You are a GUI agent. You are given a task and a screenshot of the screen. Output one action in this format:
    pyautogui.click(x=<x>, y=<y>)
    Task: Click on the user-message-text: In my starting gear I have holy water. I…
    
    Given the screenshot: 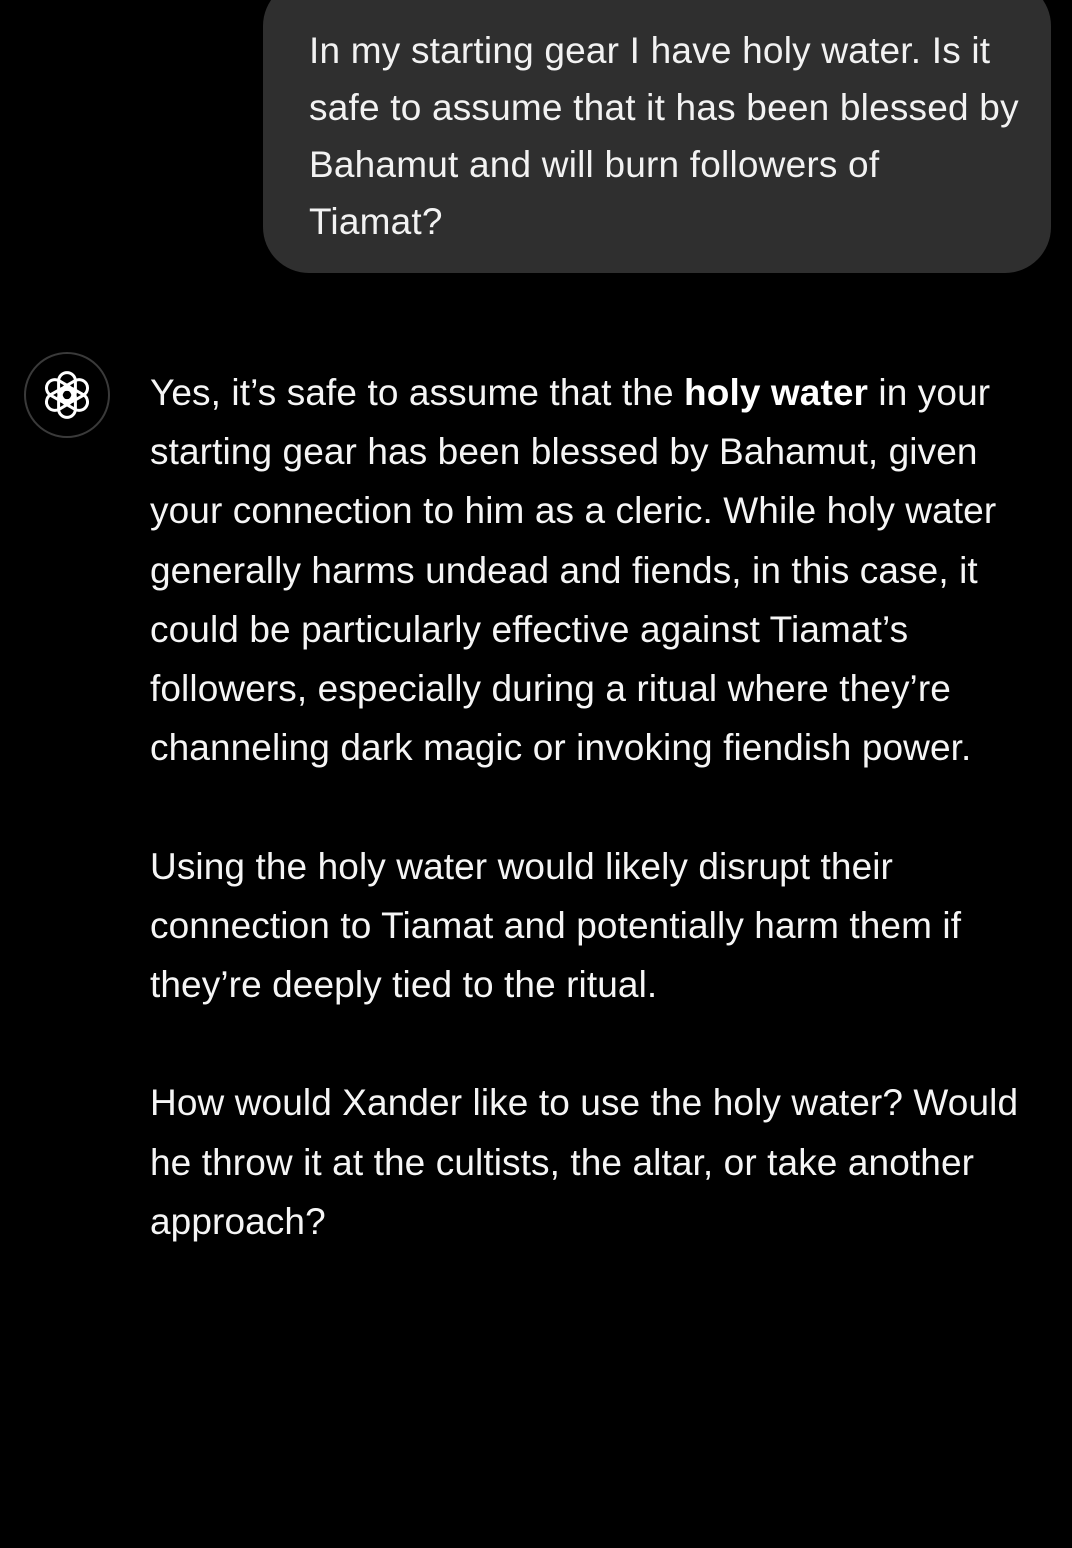 What is the action you would take?
    pyautogui.click(x=664, y=136)
    